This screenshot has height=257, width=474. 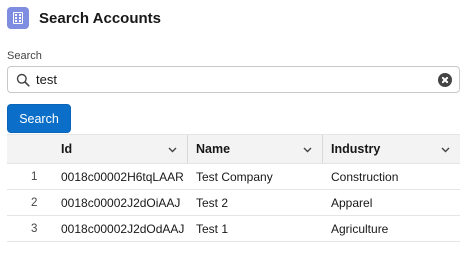 I want to click on account-name: Test 1, so click(x=212, y=228).